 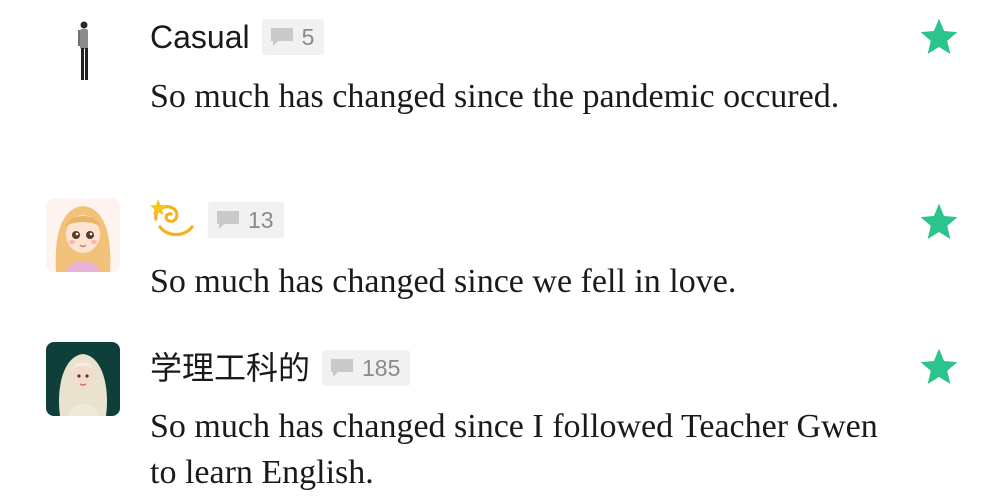 What do you see at coordinates (230, 368) in the screenshot?
I see `username: 学理工科的` at bounding box center [230, 368].